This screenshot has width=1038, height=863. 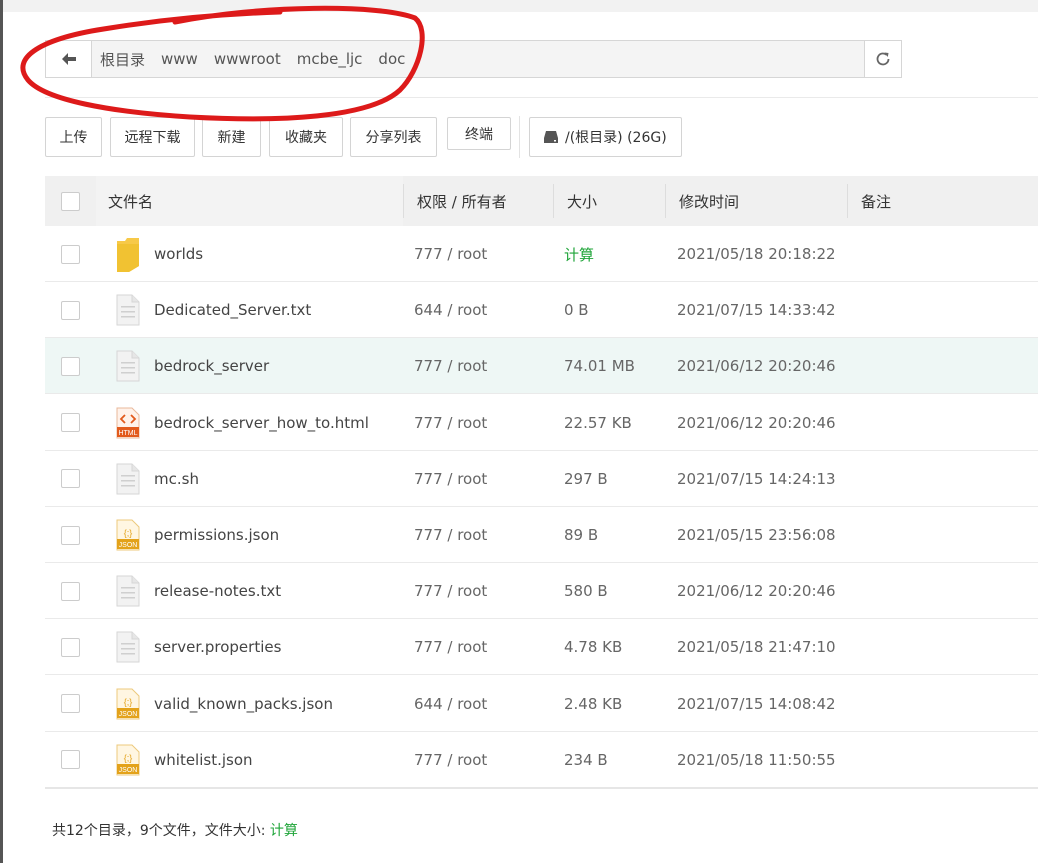 I want to click on file-name: worlds, so click(x=279, y=254).